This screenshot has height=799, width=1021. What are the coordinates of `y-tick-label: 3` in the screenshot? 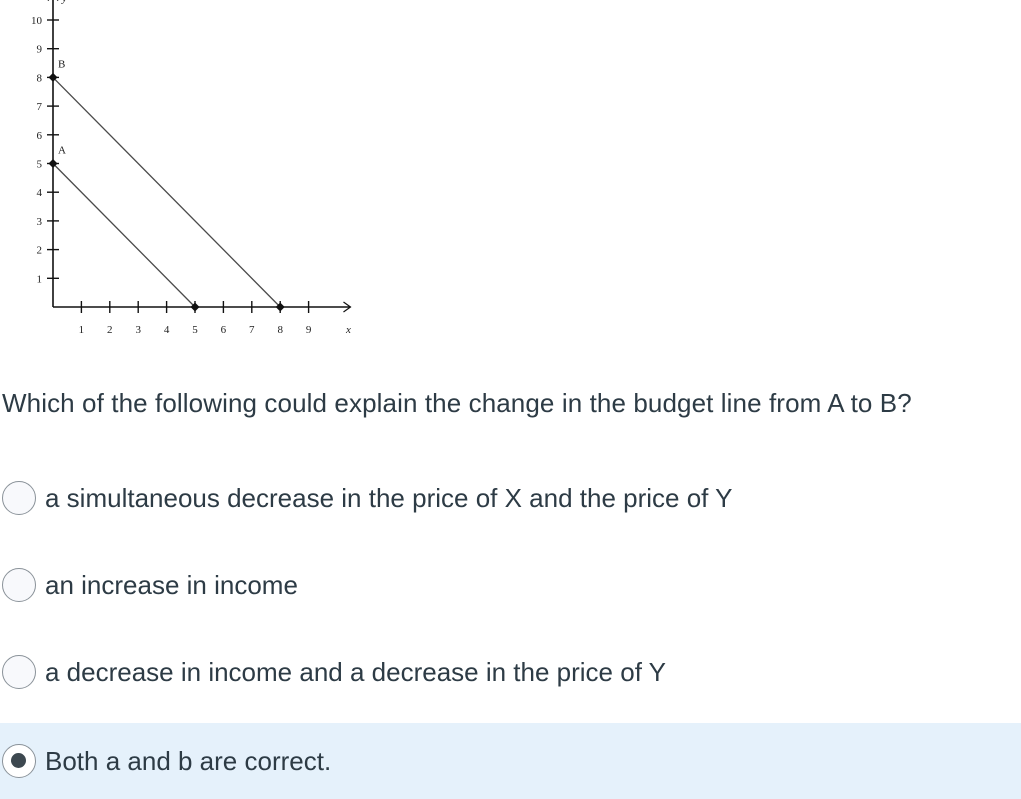 It's located at (40, 222).